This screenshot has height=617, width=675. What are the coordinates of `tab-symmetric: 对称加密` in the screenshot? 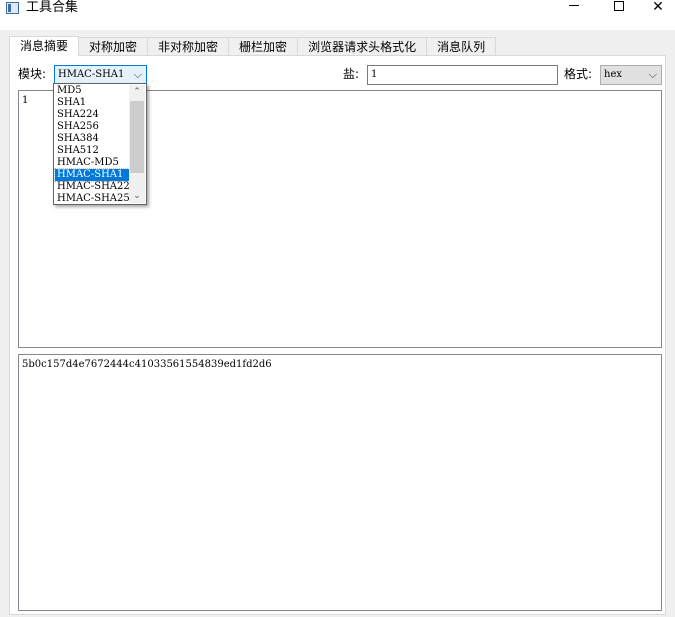 It's located at (113, 46).